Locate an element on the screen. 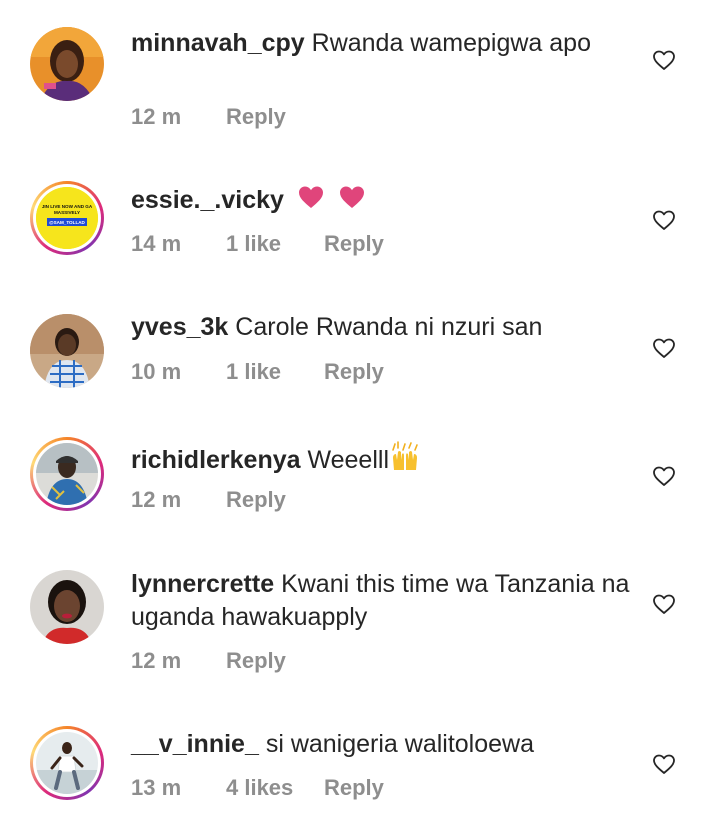 The width and height of the screenshot is (720, 831). comment-text: Carole Rwanda ni nzuri san is located at coordinates (389, 327).